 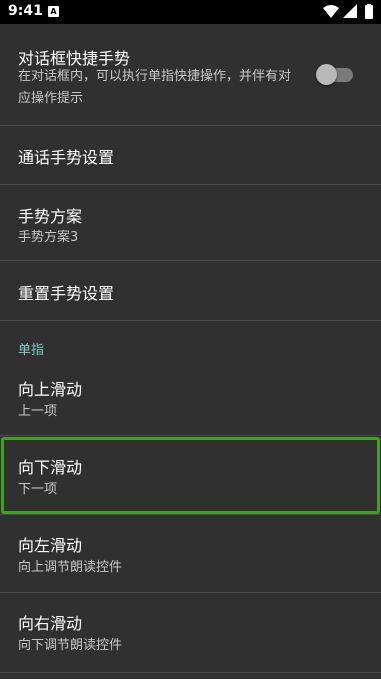 What do you see at coordinates (48, 237) in the screenshot?
I see `gesture-scheme-summary: 手势方案3` at bounding box center [48, 237].